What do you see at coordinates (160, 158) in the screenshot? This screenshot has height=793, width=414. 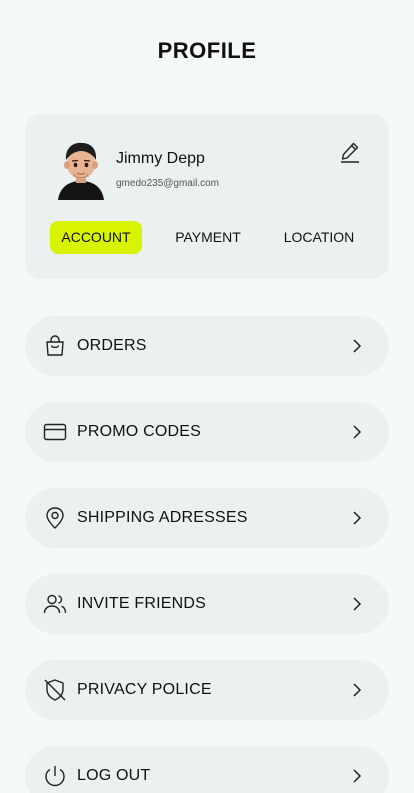 I see `profile-name: Jimmy Depp` at bounding box center [160, 158].